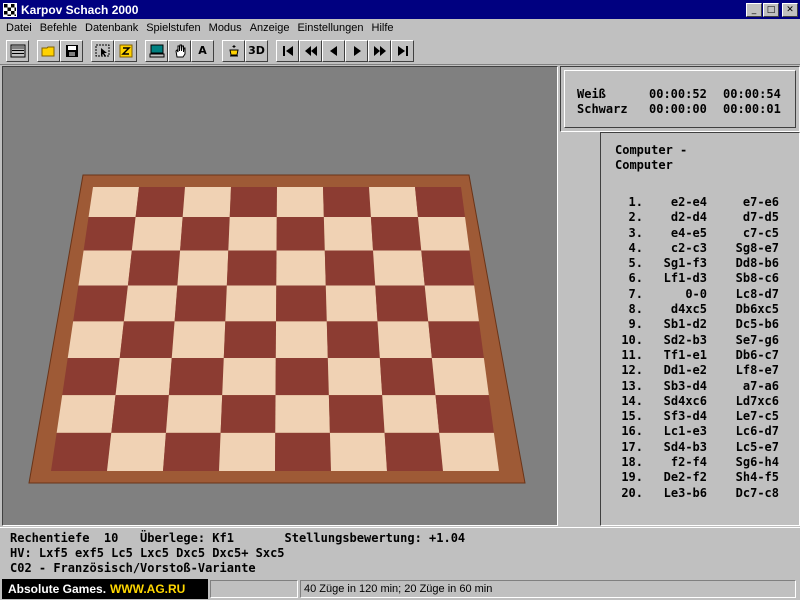 The width and height of the screenshot is (800, 600). What do you see at coordinates (58, 28) in the screenshot?
I see `menu-befehle: Befehle` at bounding box center [58, 28].